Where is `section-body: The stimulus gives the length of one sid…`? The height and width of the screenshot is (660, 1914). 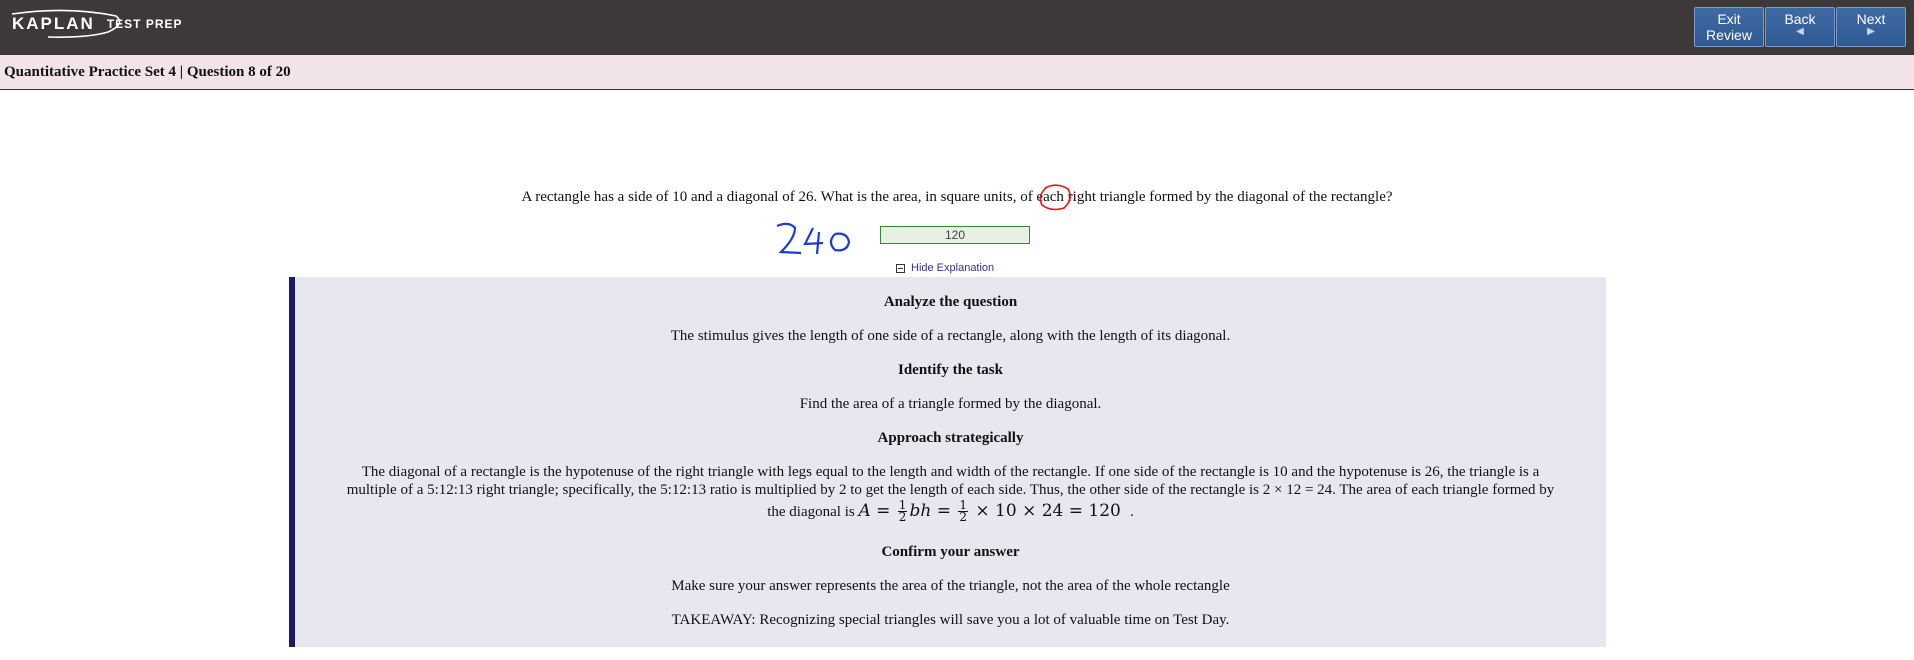 section-body: The stimulus gives the length of one sid… is located at coordinates (950, 336).